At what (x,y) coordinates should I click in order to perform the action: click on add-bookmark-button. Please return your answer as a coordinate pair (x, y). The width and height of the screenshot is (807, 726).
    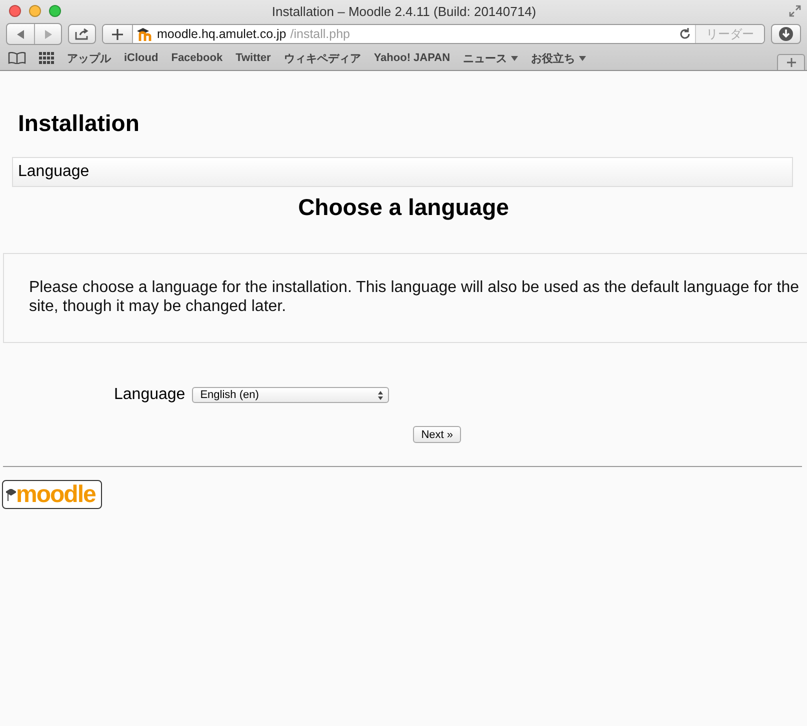
    Looking at the image, I should click on (118, 34).